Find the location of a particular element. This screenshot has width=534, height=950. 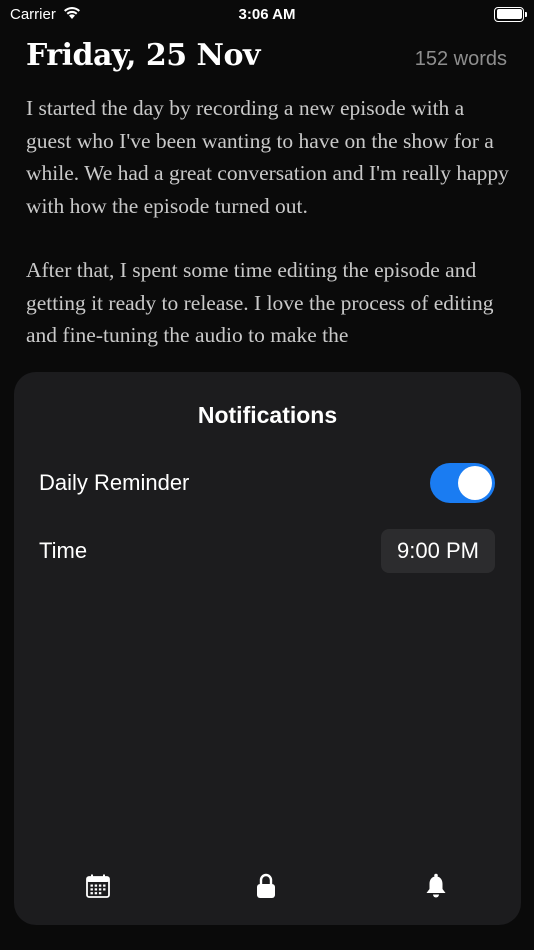

toggle-knob is located at coordinates (475, 483).